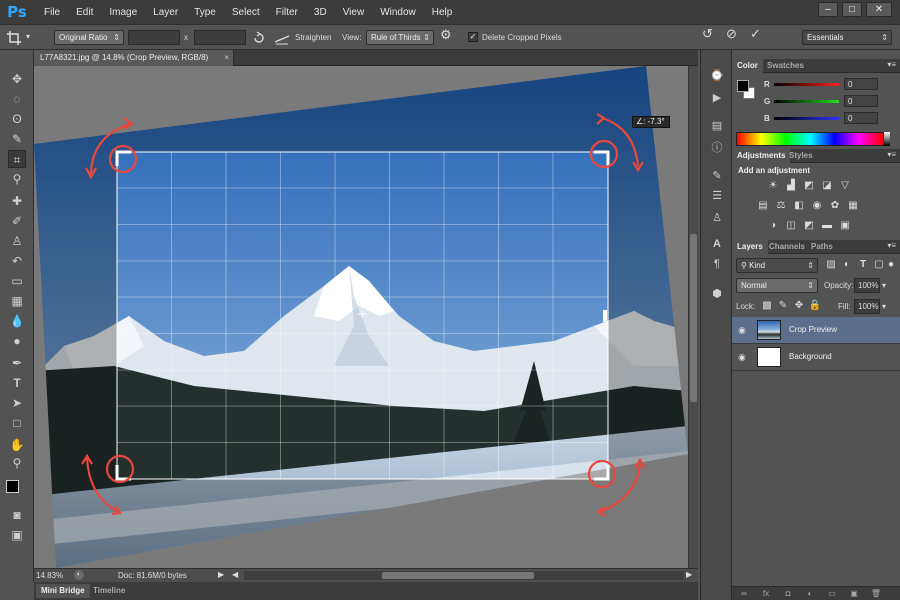 This screenshot has height=600, width=900. What do you see at coordinates (747, 66) in the screenshot?
I see `tab-color: Color` at bounding box center [747, 66].